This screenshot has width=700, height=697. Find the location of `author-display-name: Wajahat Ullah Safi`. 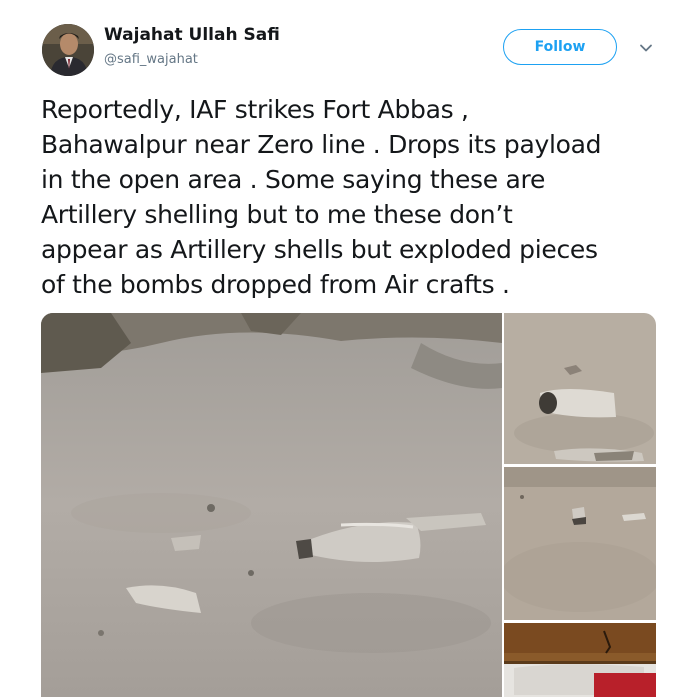

author-display-name: Wajahat Ullah Safi is located at coordinates (192, 35).